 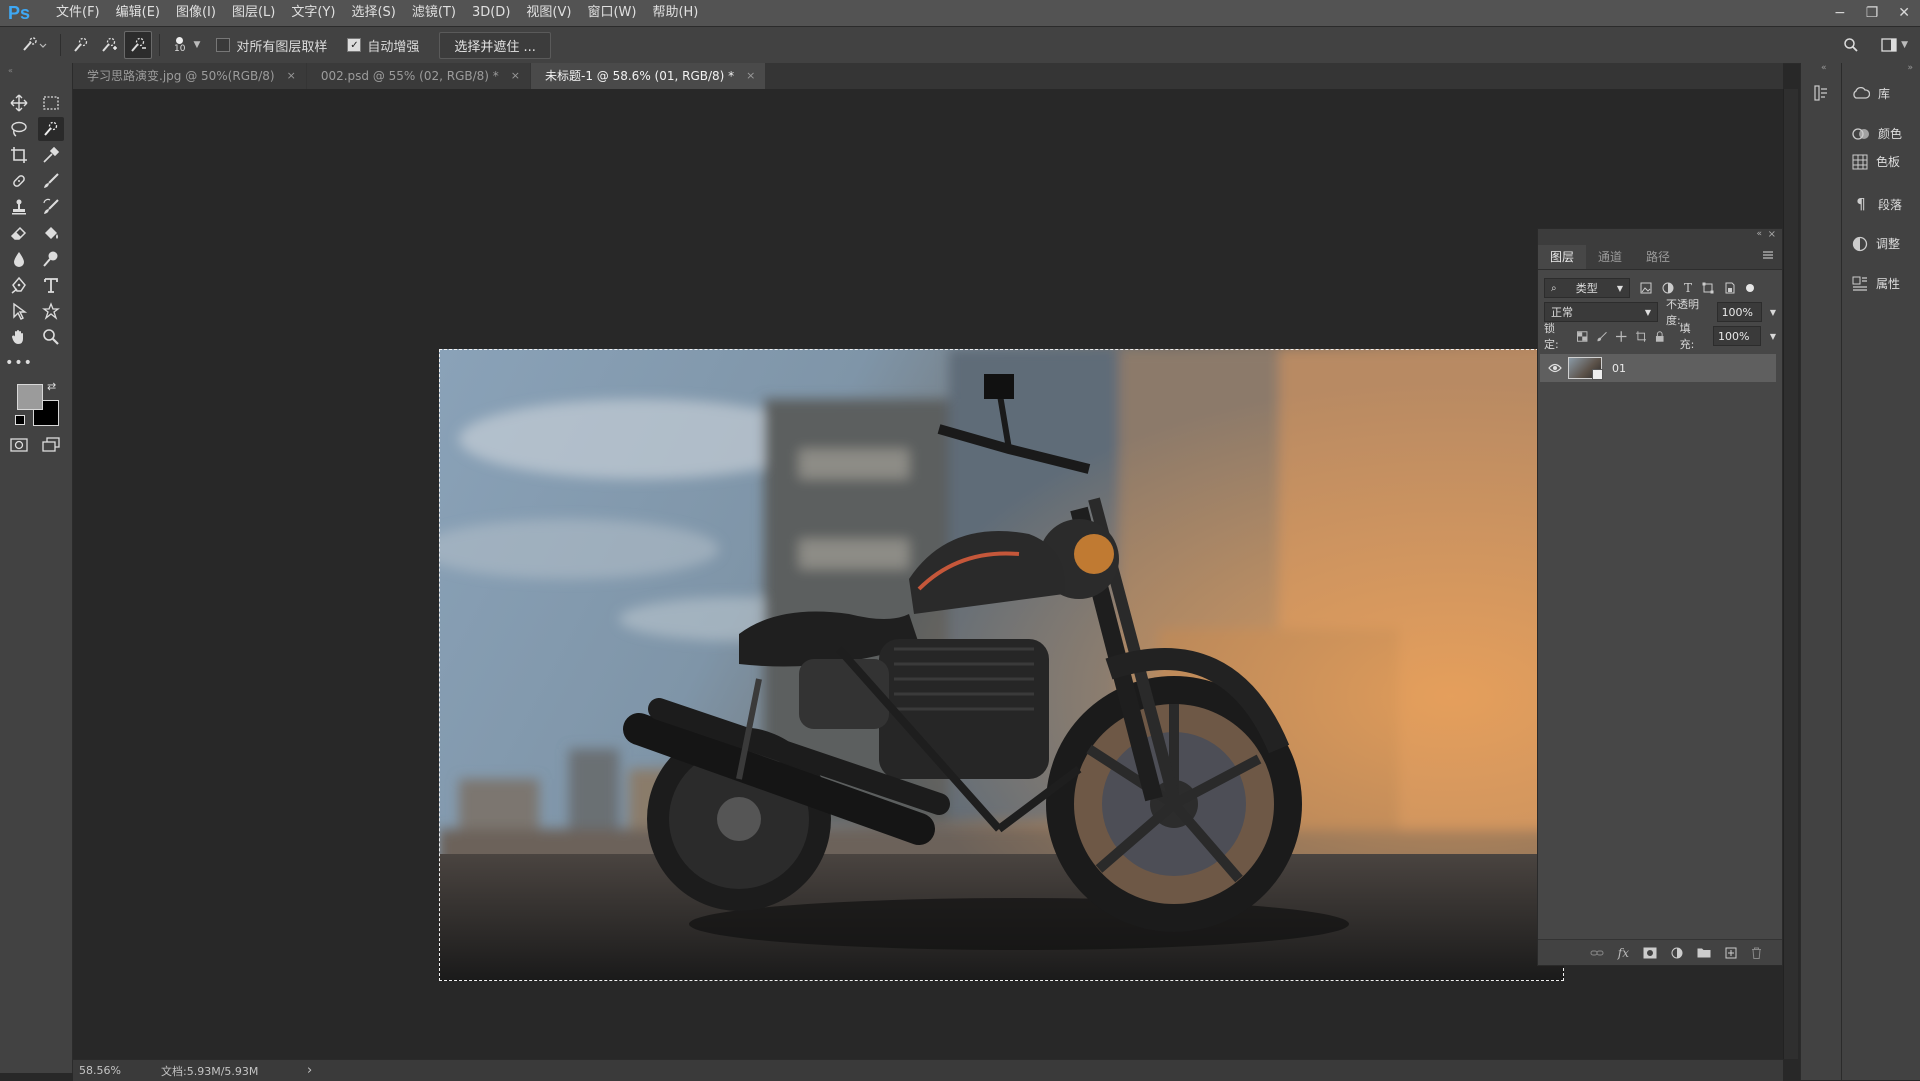 I want to click on history-panel-icon, so click(x=1821, y=93).